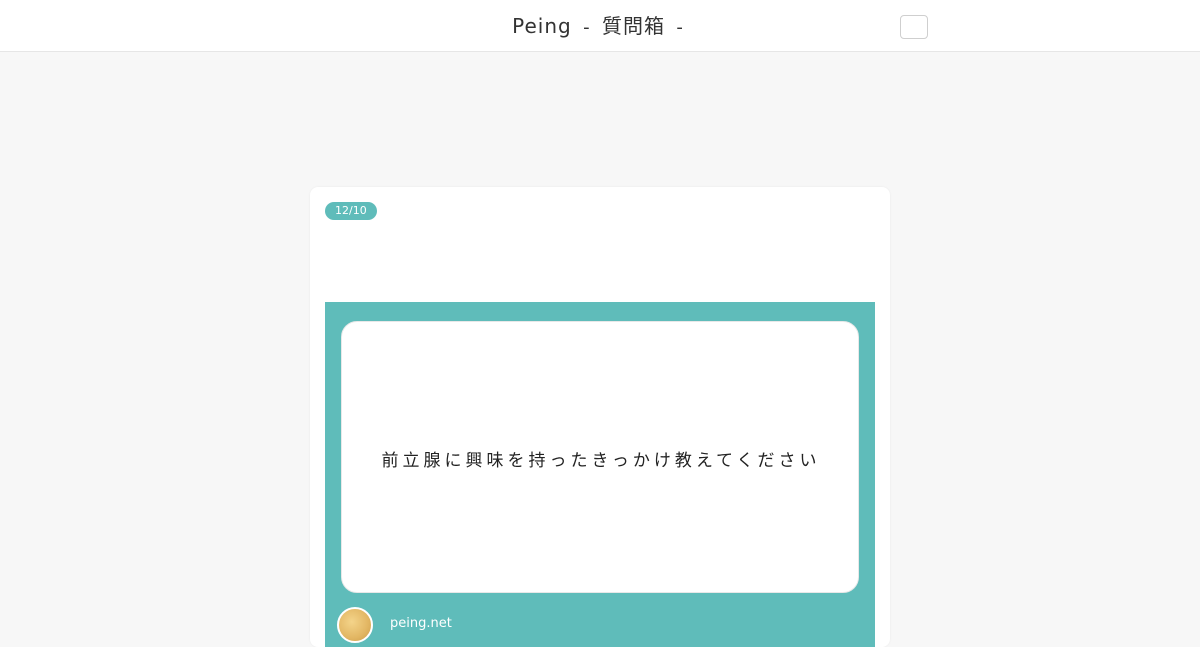 The height and width of the screenshot is (647, 1200). I want to click on site-label: peing.net, so click(421, 623).